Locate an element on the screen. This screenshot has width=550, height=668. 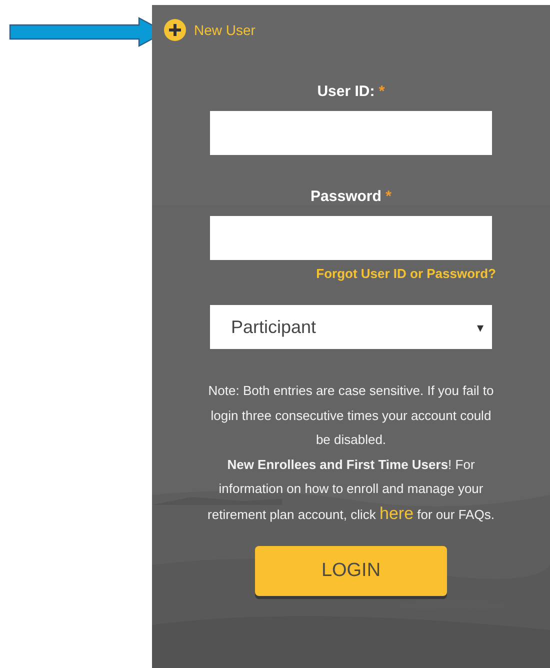
new-user-link: New User is located at coordinates (210, 30).